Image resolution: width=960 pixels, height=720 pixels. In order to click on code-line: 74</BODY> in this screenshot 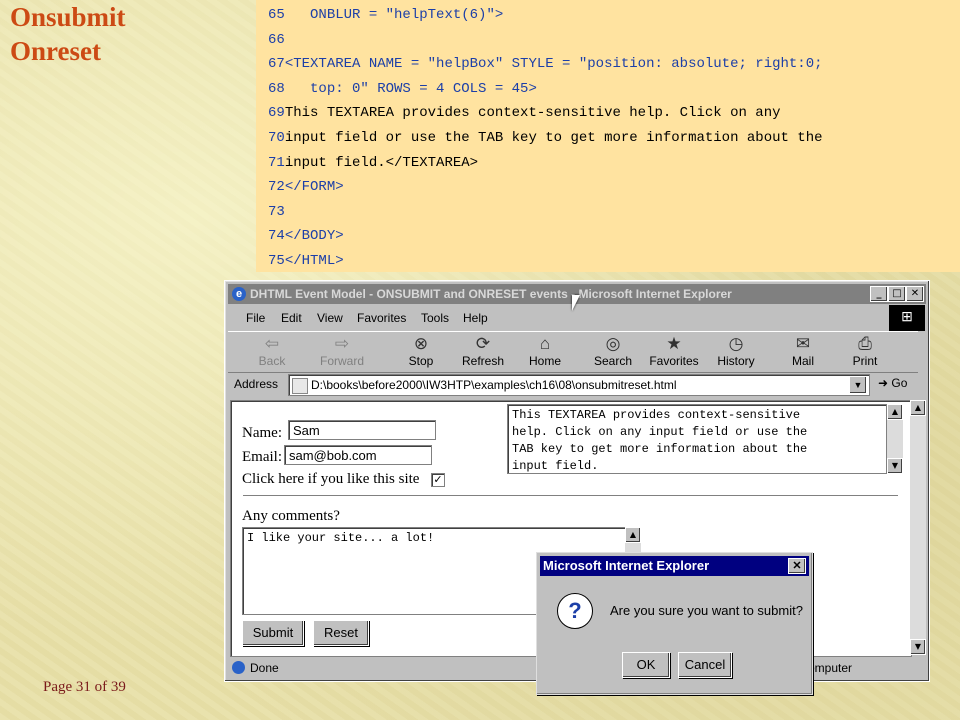, I will do `click(306, 236)`.